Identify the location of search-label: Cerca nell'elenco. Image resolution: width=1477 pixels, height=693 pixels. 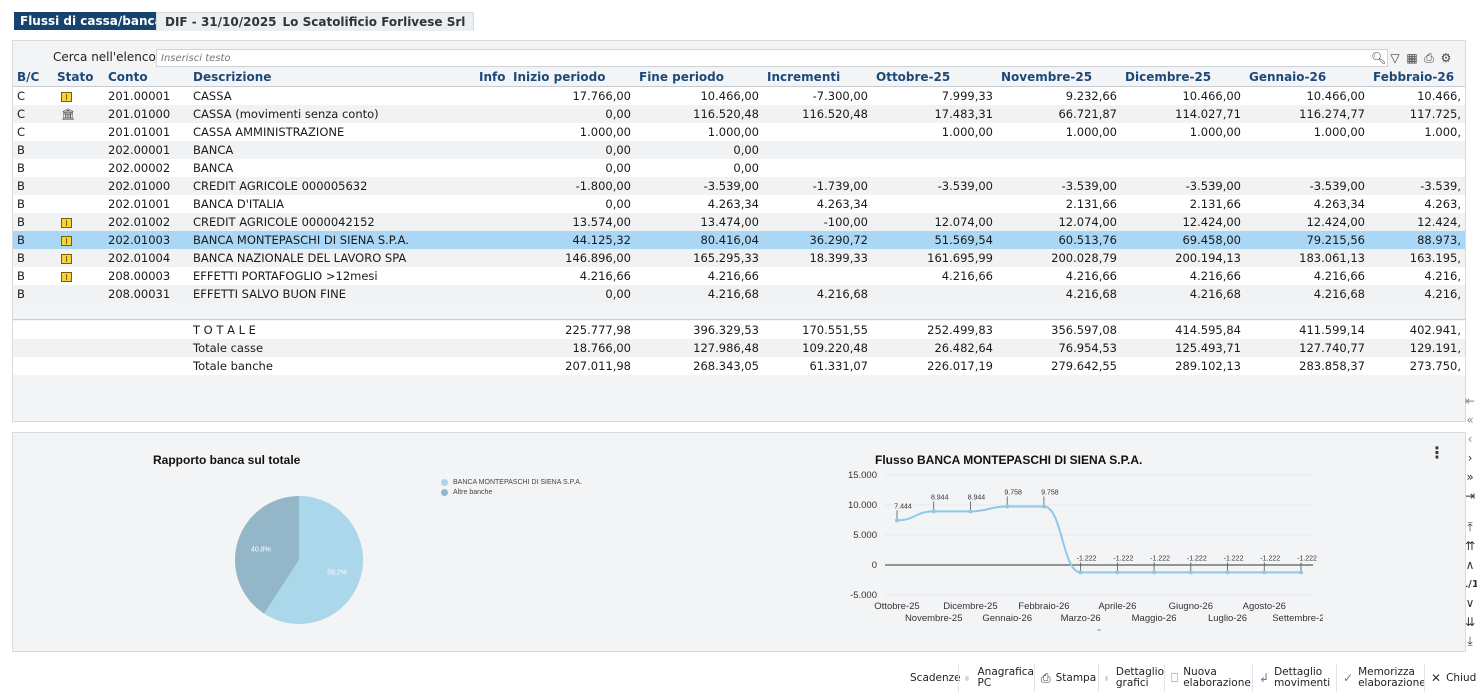
(104, 57).